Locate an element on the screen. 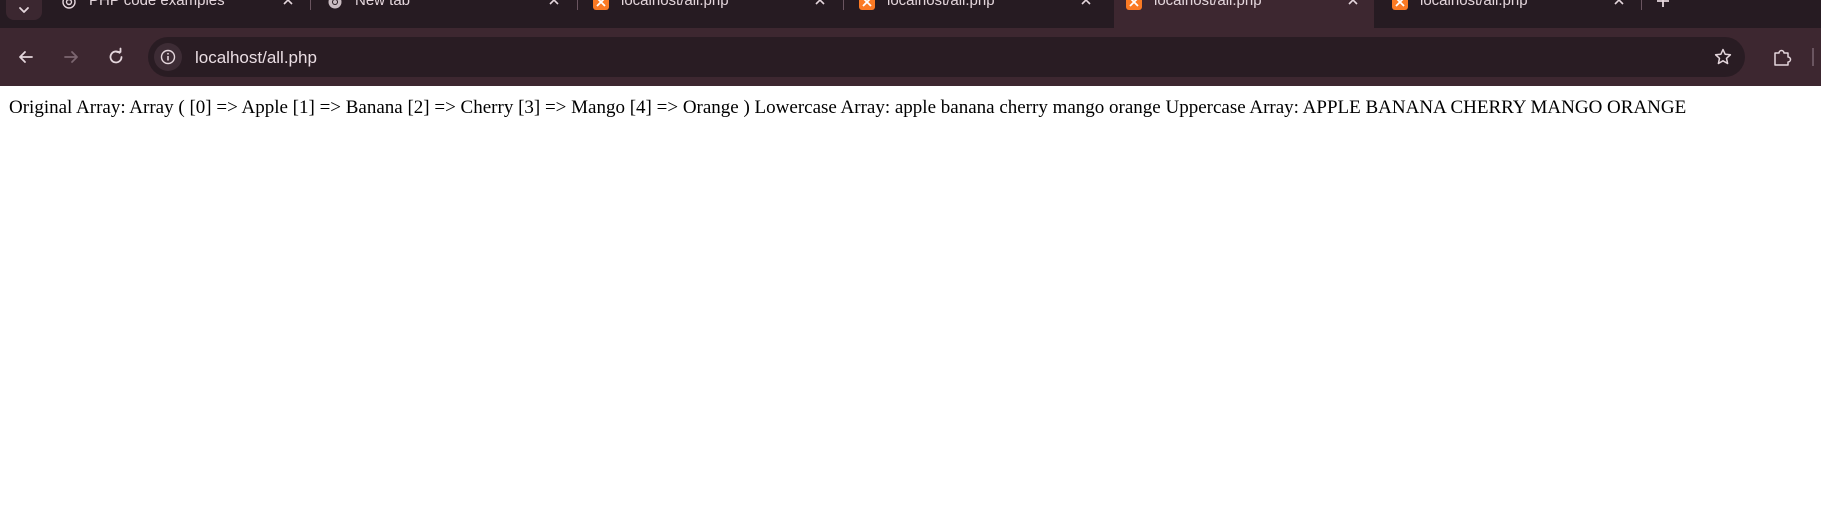 This screenshot has height=525, width=1821. chrome-icon is located at coordinates (335, 5).